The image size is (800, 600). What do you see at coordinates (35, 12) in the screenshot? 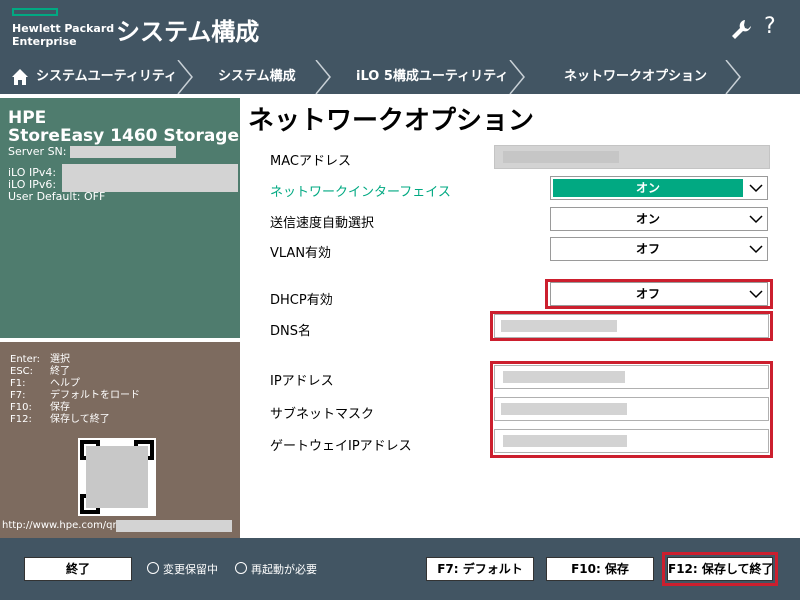
I see `hpe-logo-mark` at bounding box center [35, 12].